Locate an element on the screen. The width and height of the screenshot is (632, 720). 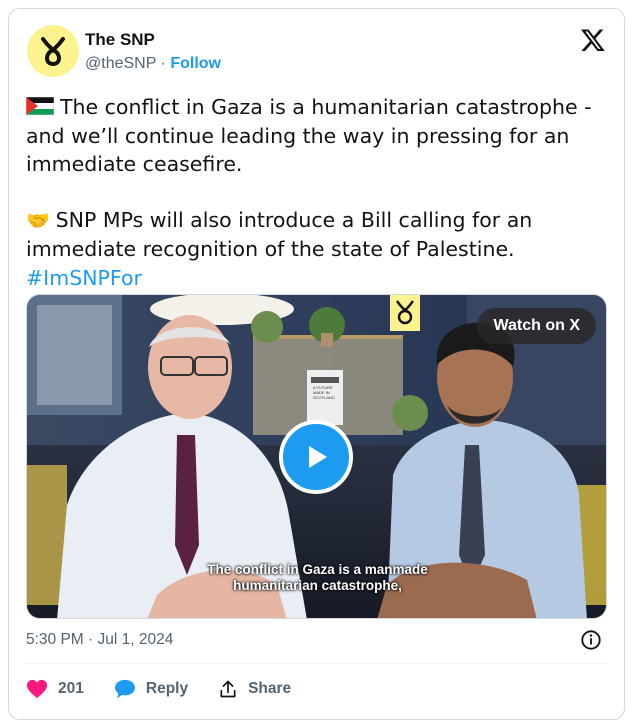
reply-label: Reply is located at coordinates (167, 688).